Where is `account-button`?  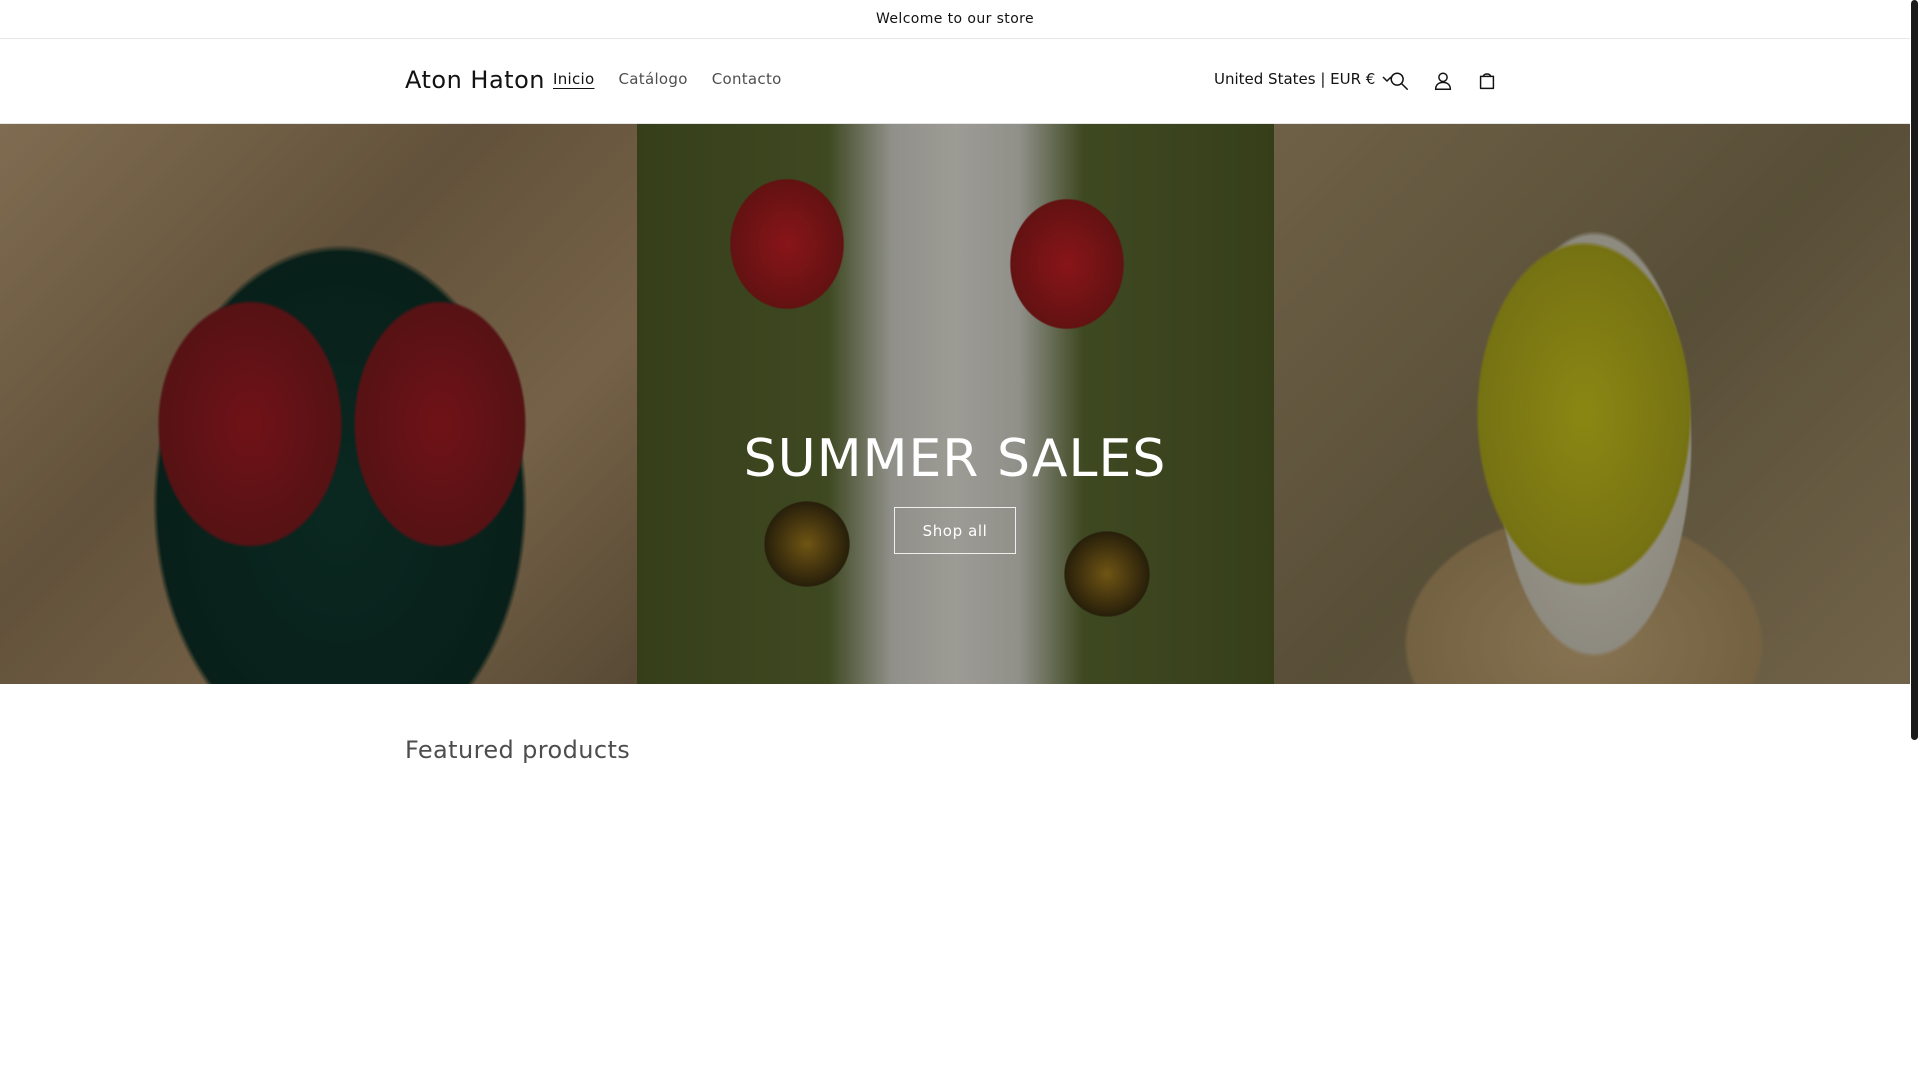
account-button is located at coordinates (1443, 81).